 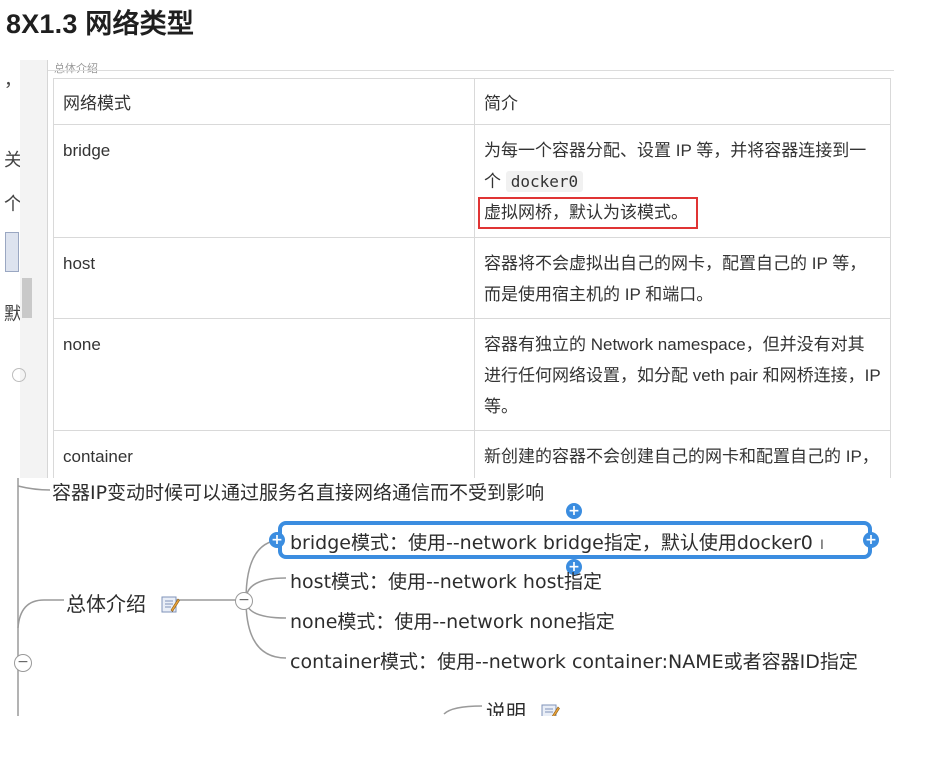 I want to click on table-header-row: 网络模式 简介, so click(x=472, y=101).